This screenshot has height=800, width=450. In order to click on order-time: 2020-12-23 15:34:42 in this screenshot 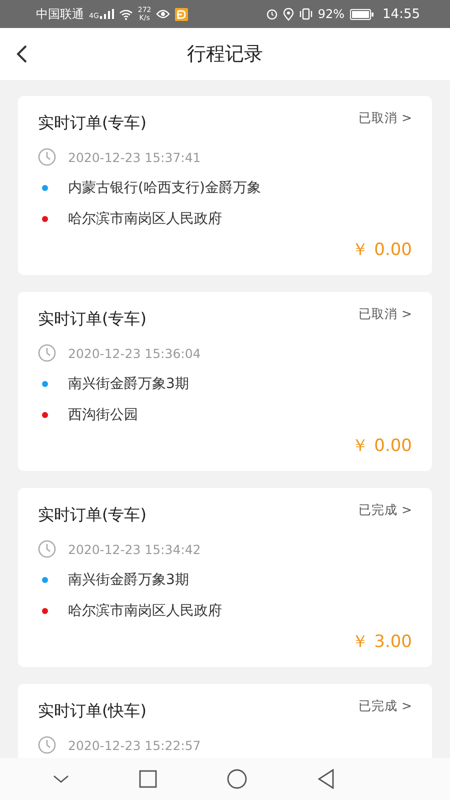, I will do `click(134, 549)`.